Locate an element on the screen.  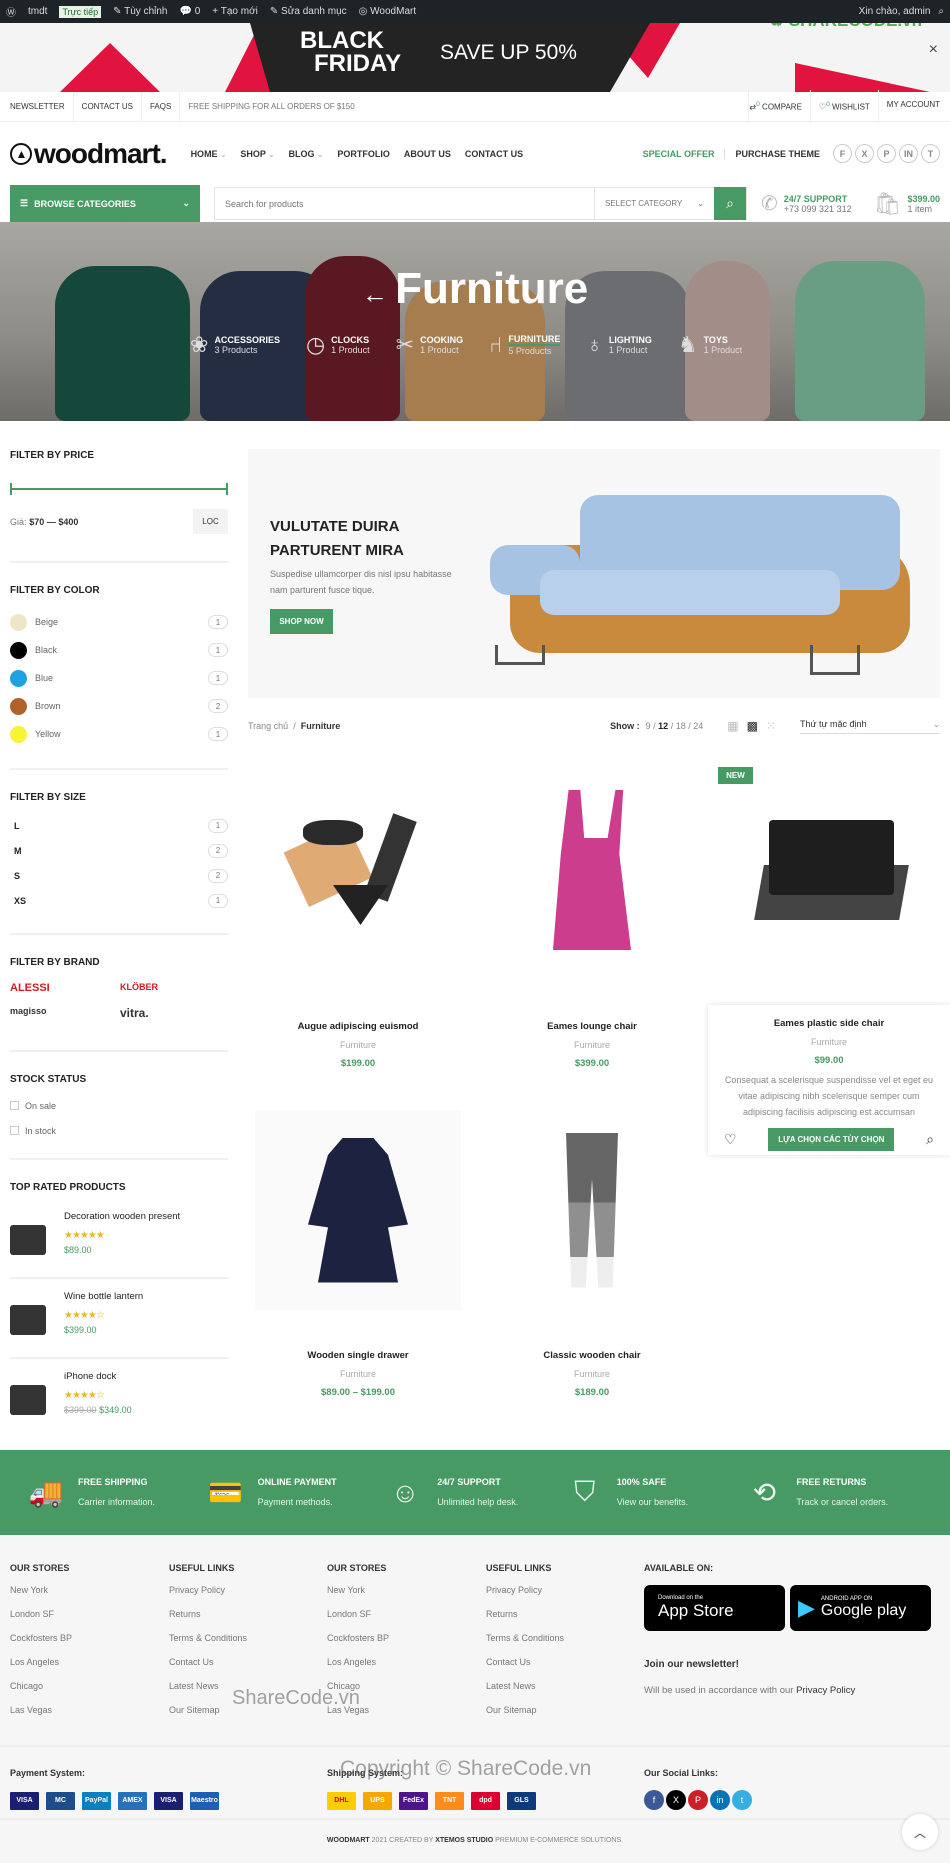
slider-handle-max is located at coordinates (227, 489).